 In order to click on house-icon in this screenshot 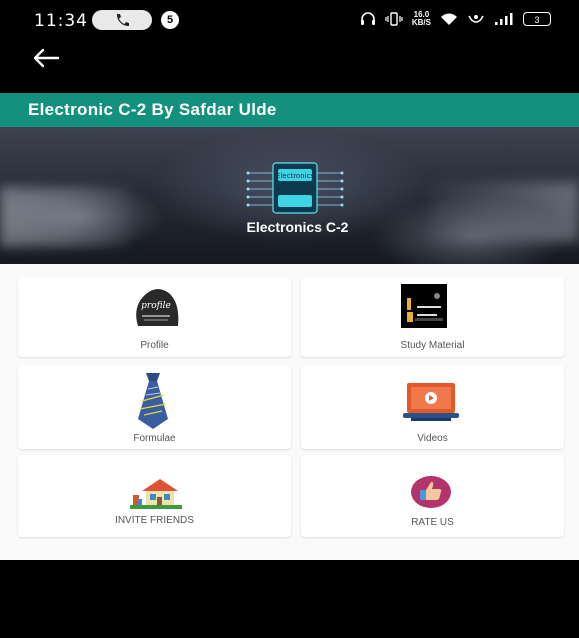, I will do `click(156, 494)`.